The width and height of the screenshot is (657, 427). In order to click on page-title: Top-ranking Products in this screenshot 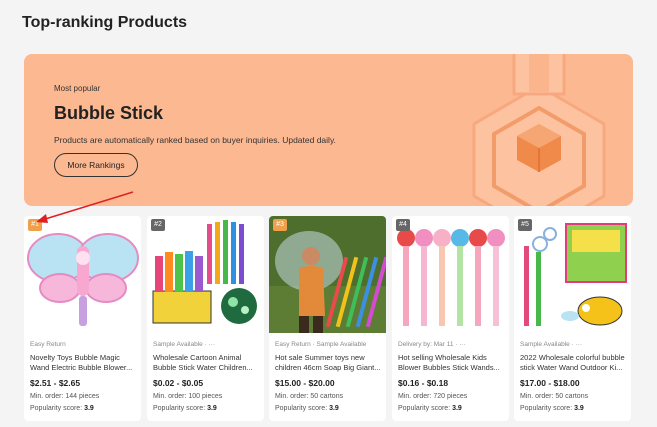, I will do `click(105, 22)`.